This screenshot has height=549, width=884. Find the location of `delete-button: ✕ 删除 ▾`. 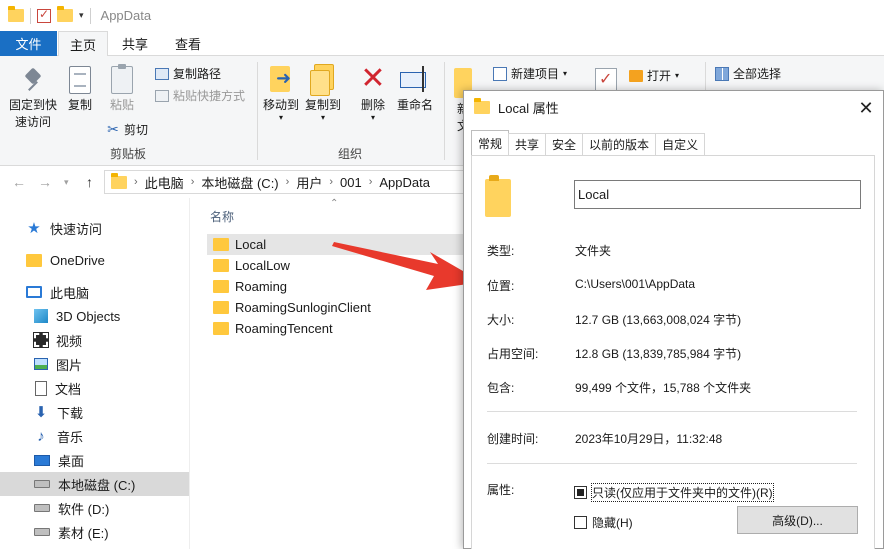

delete-button: ✕ 删除 ▾ is located at coordinates (373, 93).